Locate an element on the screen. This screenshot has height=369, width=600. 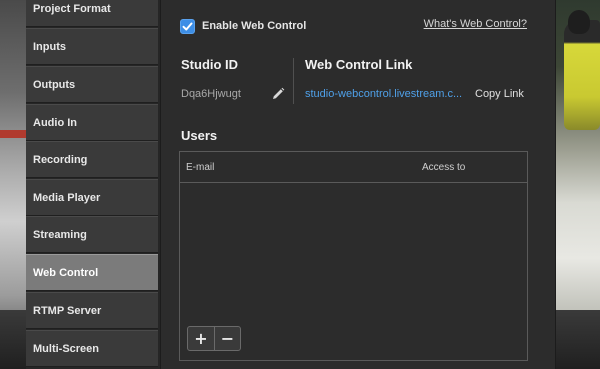
sidebar-item-project-format: Project Format is located at coordinates (92, 13).